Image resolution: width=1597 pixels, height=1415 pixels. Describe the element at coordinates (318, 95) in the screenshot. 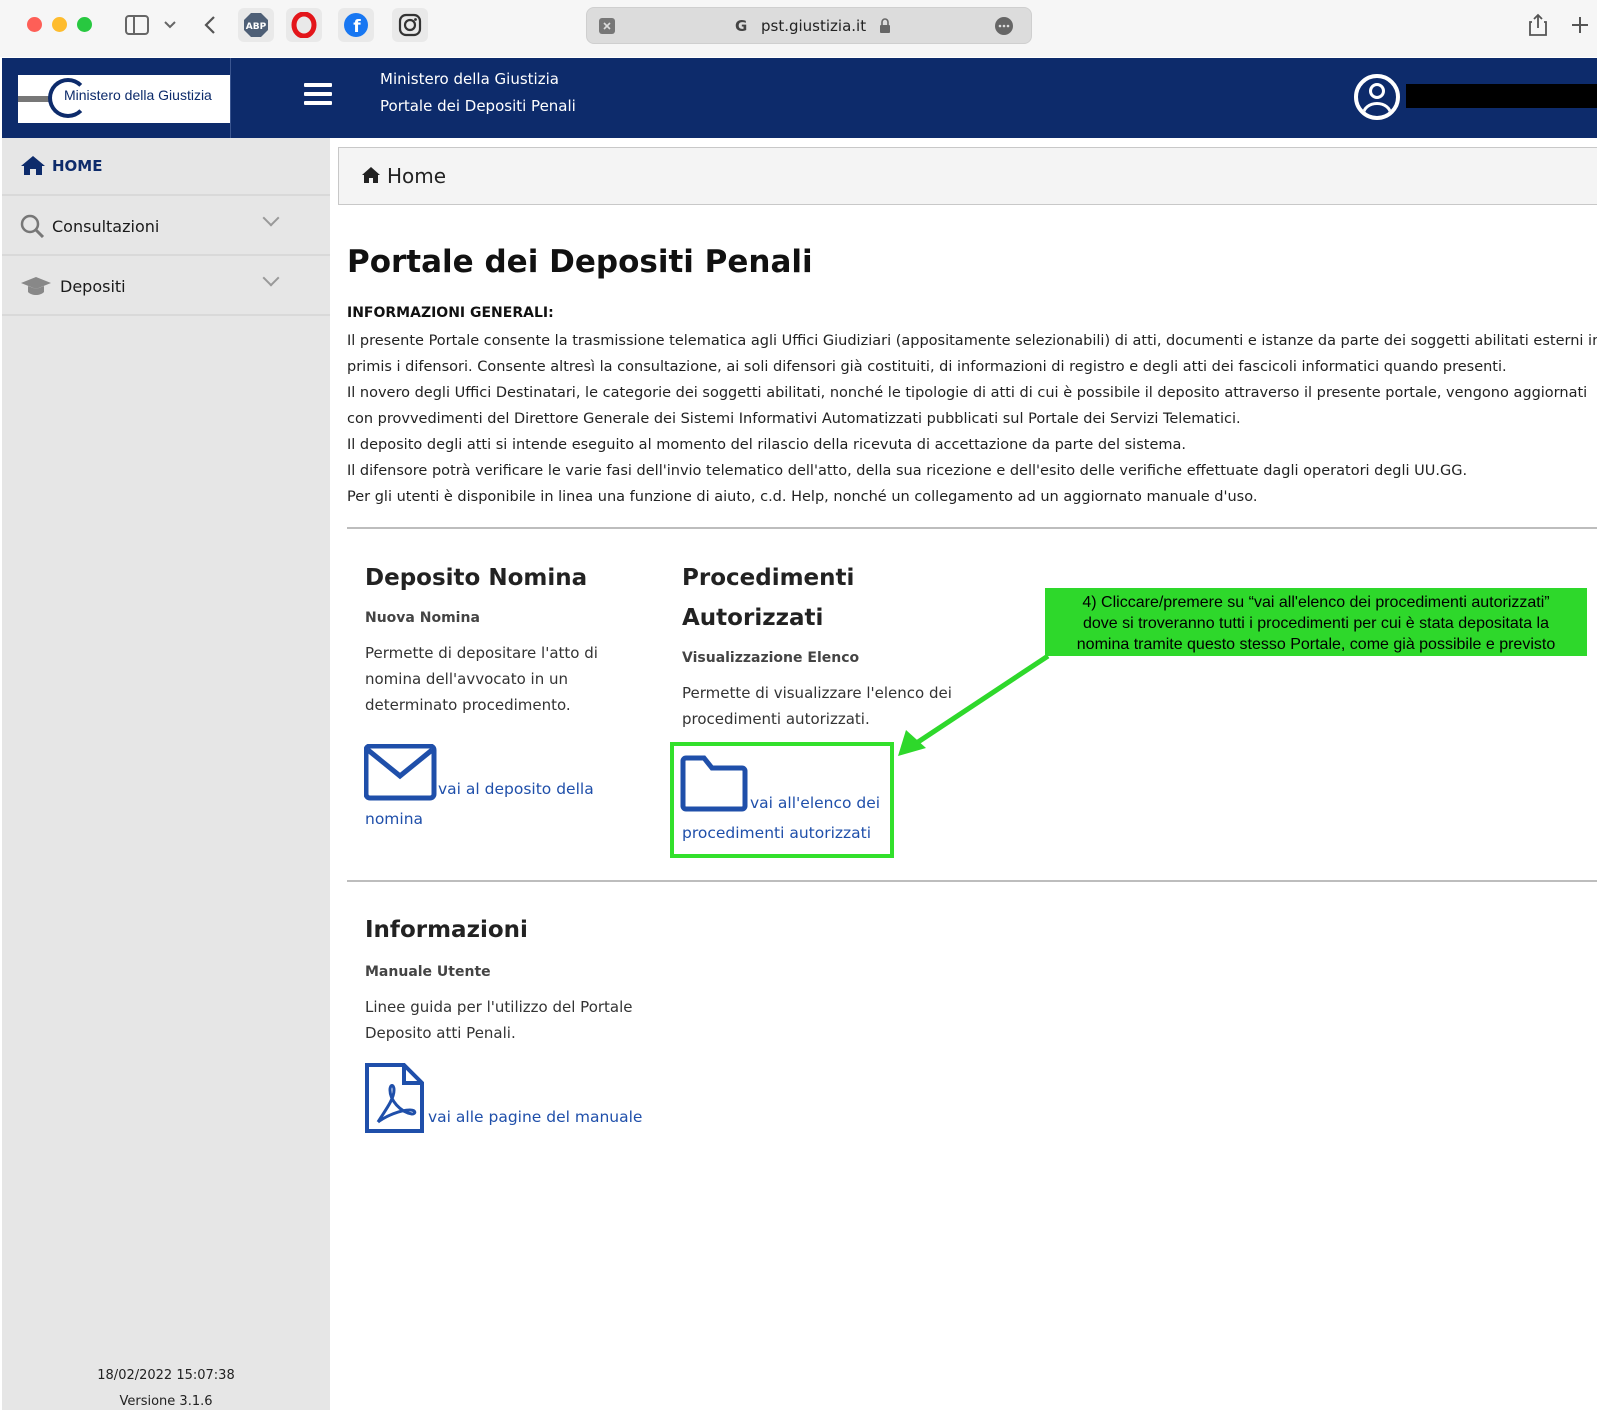

I see `hamburger-menu-icon` at that location.